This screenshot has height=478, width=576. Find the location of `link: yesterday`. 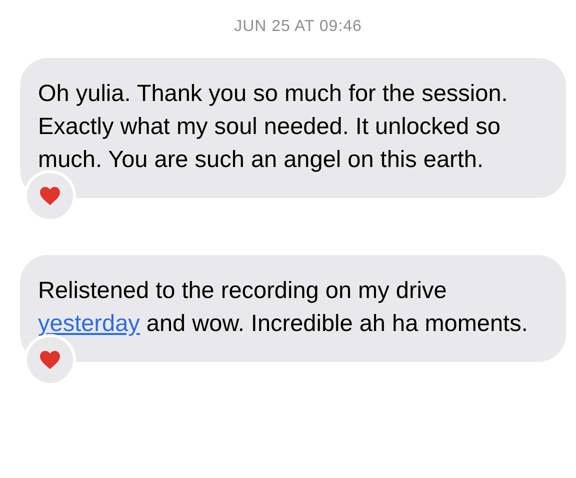

link: yesterday is located at coordinates (89, 323).